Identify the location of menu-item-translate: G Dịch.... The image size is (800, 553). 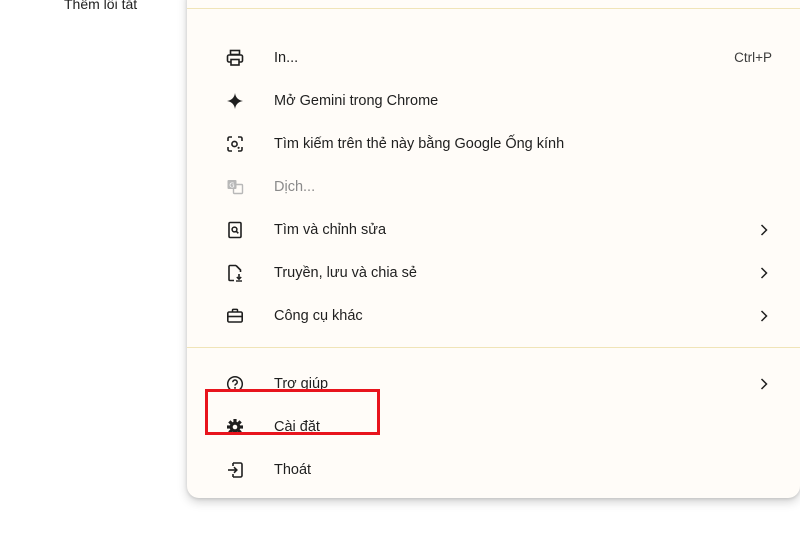
(493, 186).